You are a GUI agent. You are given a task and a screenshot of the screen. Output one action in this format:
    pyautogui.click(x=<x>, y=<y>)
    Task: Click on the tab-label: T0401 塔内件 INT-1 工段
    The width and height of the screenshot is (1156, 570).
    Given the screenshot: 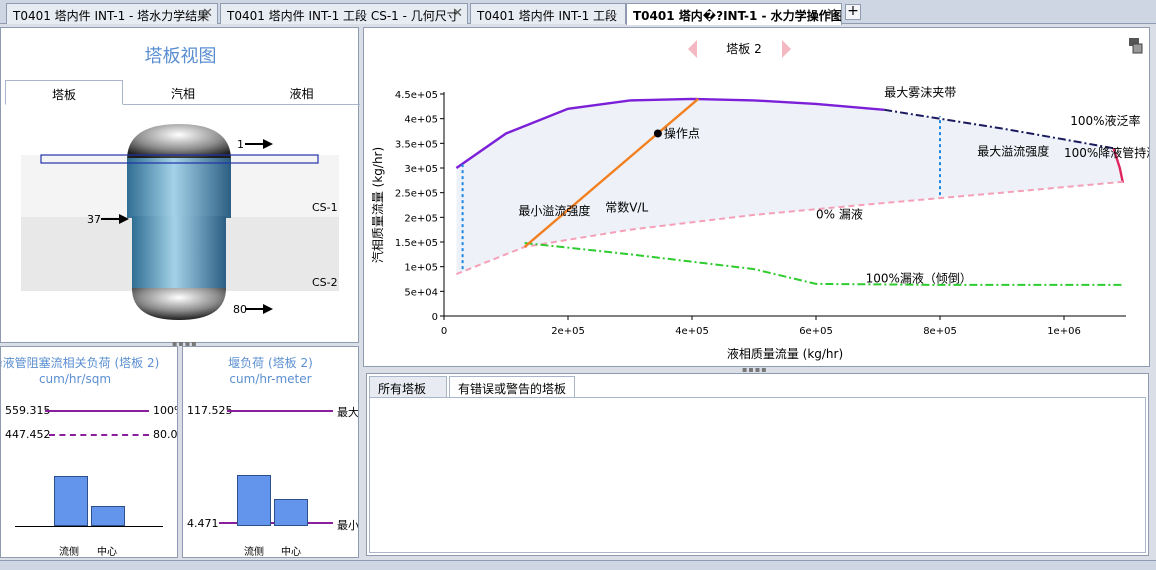 What is the action you would take?
    pyautogui.click(x=547, y=16)
    